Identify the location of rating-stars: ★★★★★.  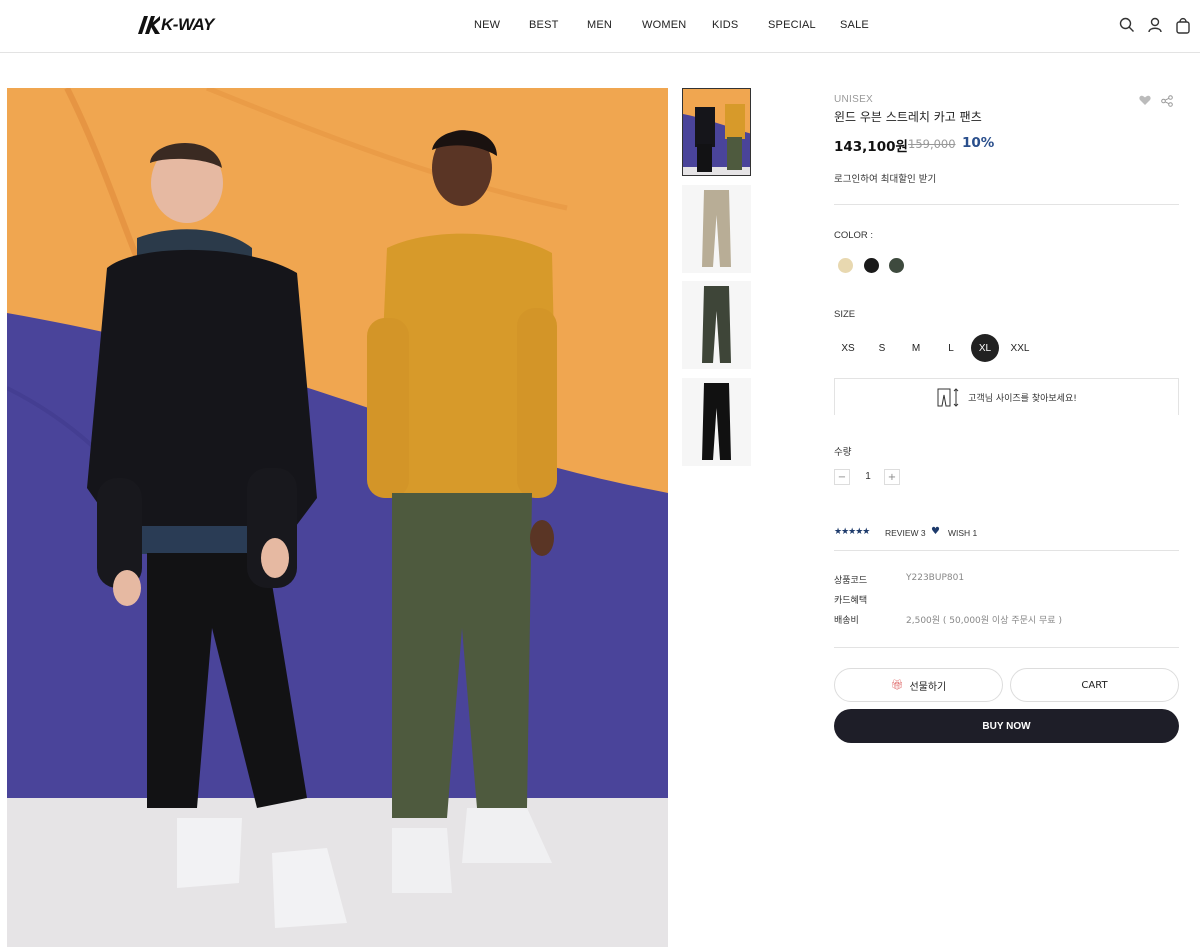
(852, 532).